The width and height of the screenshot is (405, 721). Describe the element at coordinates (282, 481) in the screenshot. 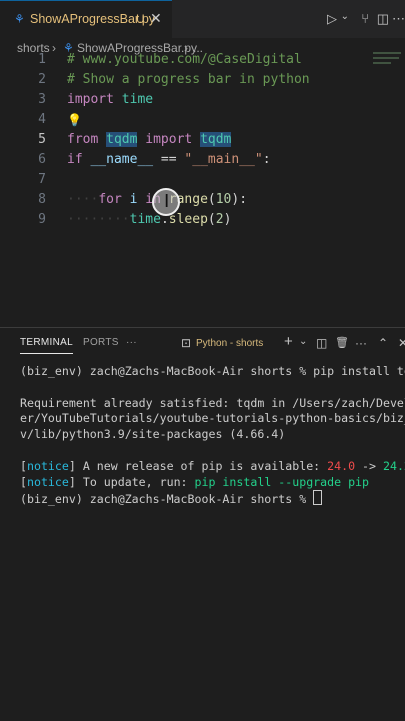

I see `terminal-text: pip install --upgrade pip` at that location.